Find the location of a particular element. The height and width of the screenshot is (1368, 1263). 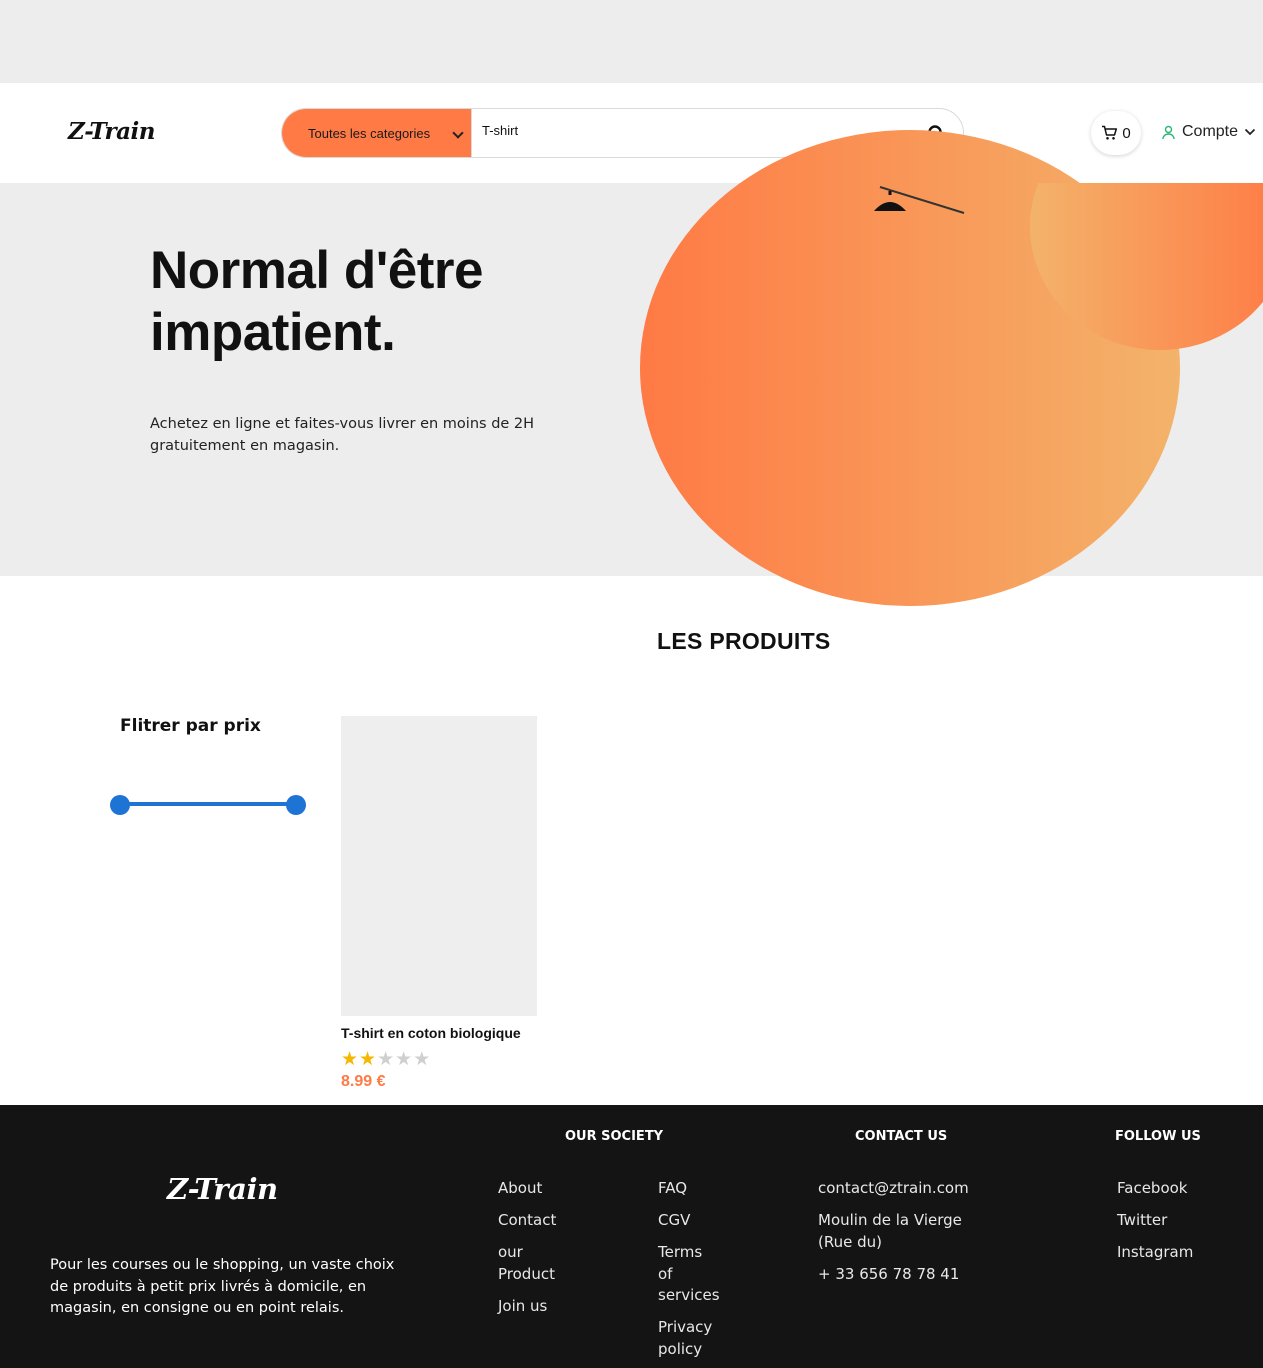

footer-heading-contact: CONTACT US is located at coordinates (901, 1136).